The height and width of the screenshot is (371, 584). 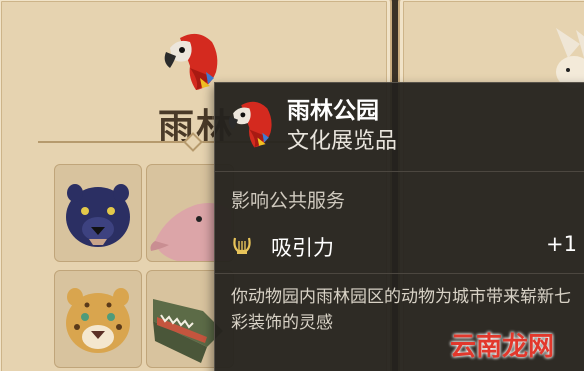 I want to click on lyre-icon, so click(x=242, y=245).